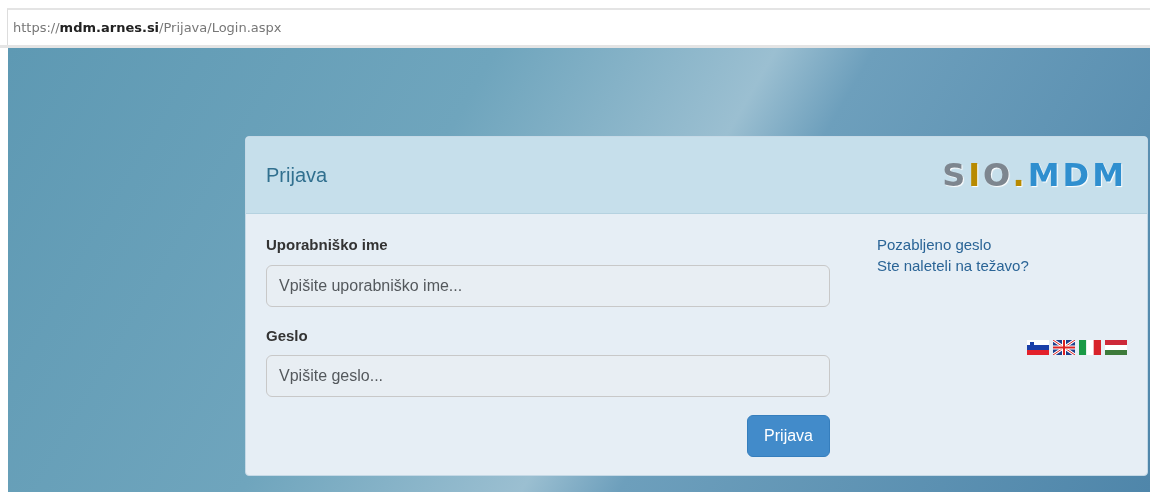  Describe the element at coordinates (578, 26) in the screenshot. I see `address-bar: https://mdm.arnes.si/Prijava/Login.aspx` at that location.